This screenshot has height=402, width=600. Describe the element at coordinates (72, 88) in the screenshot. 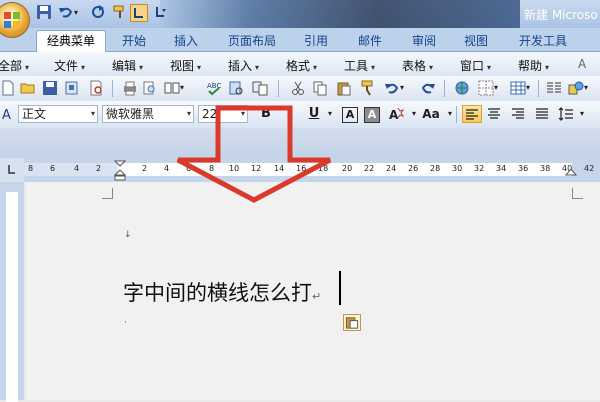

I see `permission-icon` at that location.